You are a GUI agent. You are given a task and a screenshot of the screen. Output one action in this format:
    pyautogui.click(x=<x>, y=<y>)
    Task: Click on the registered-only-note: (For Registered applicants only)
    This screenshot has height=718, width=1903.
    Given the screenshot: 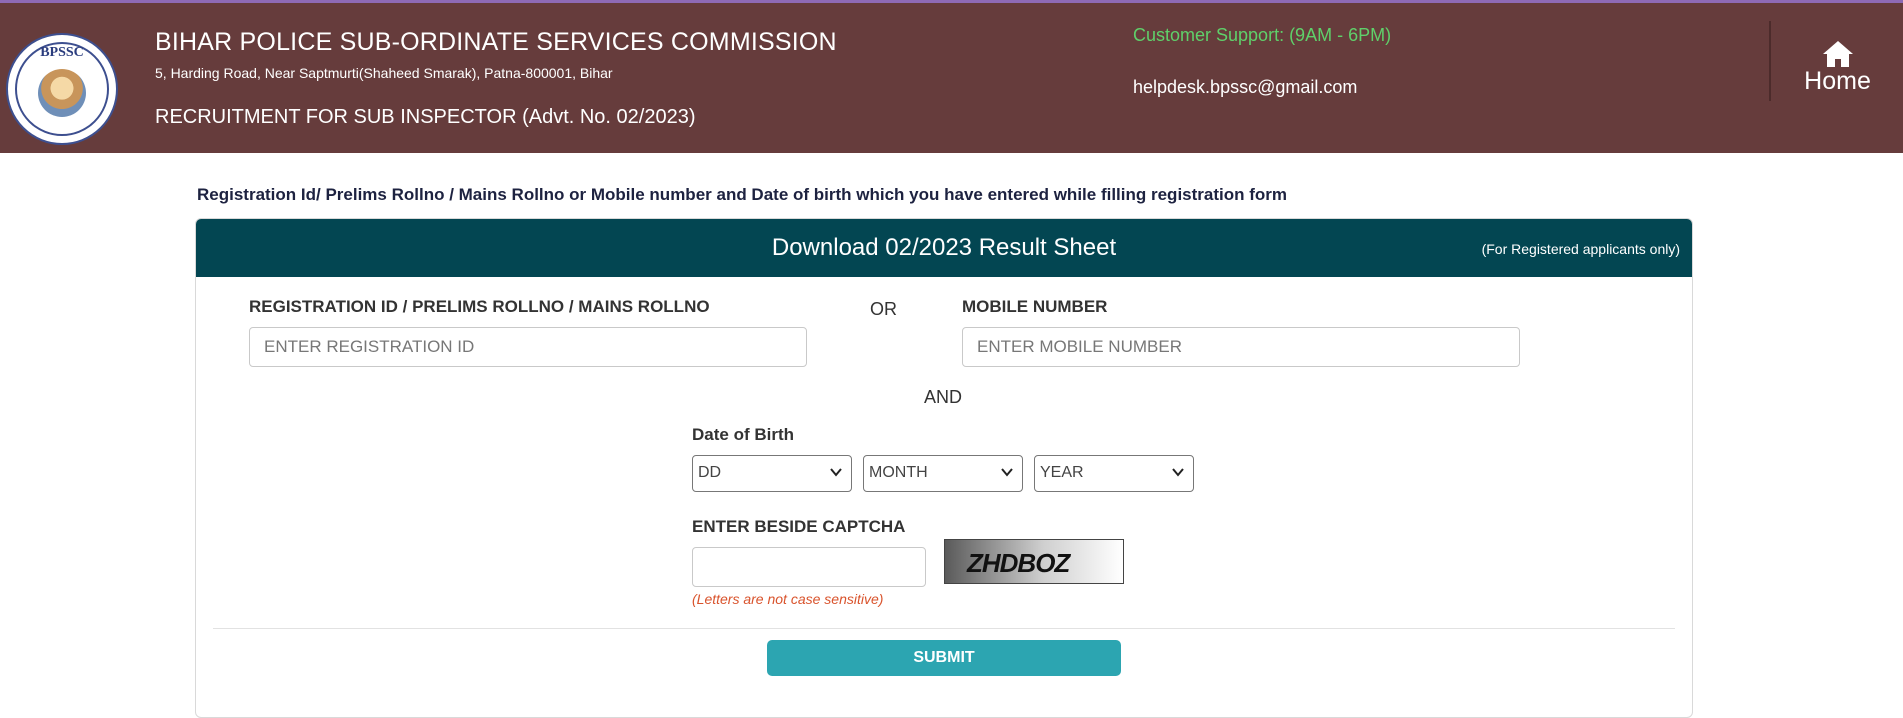 What is the action you would take?
    pyautogui.click(x=1580, y=249)
    